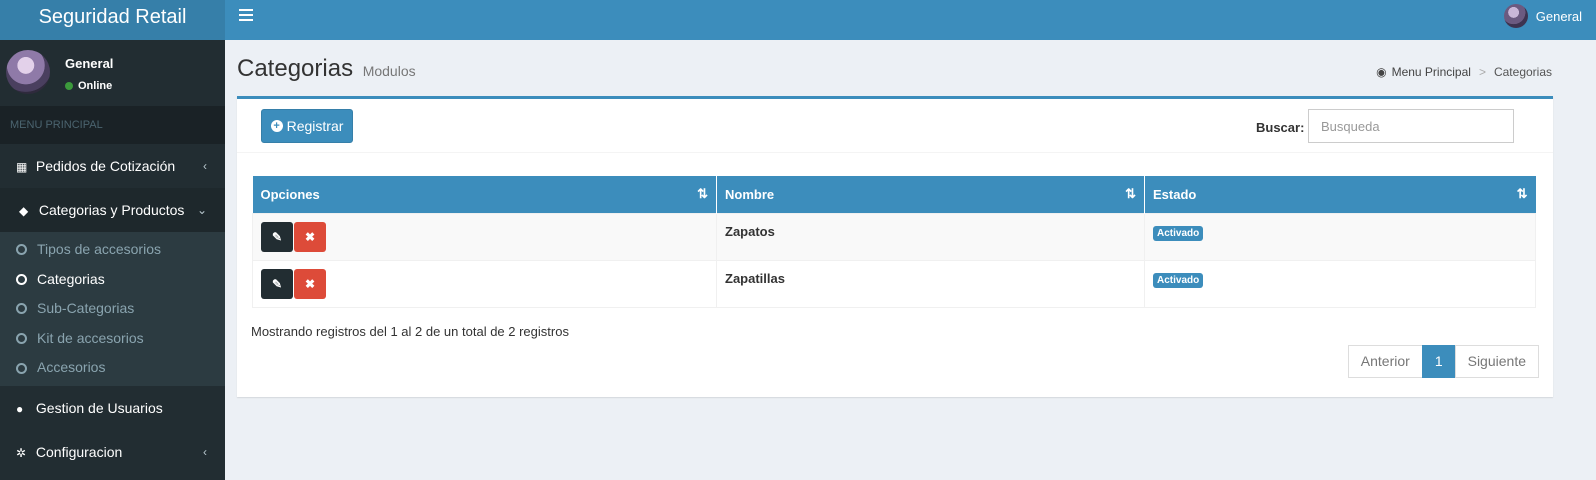 The image size is (1596, 480). What do you see at coordinates (20, 408) in the screenshot?
I see `user-icon: ●` at bounding box center [20, 408].